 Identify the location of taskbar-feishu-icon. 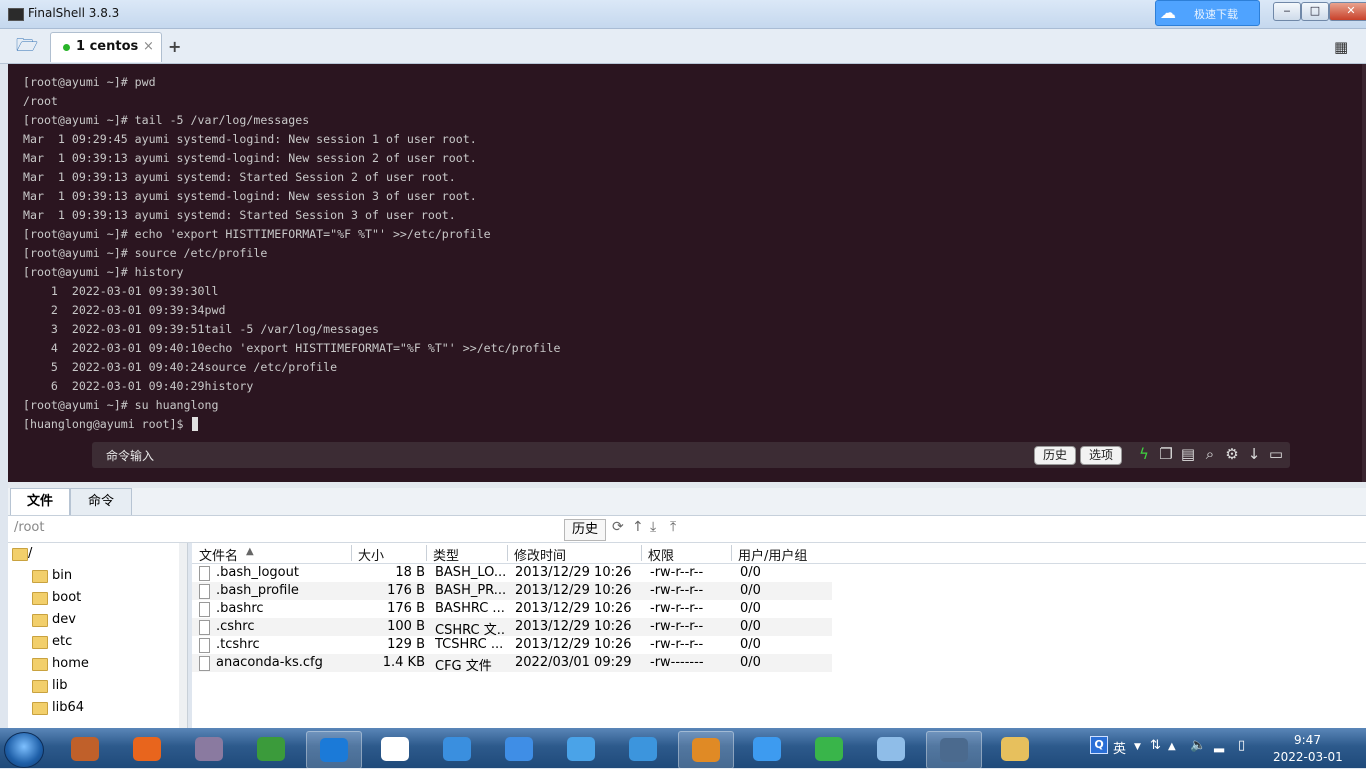
(519, 749).